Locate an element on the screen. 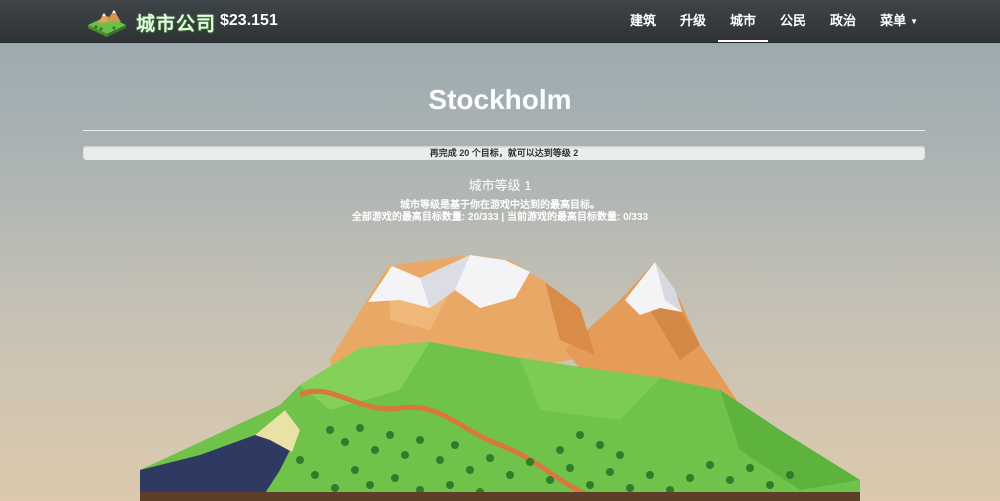 This screenshot has height=501, width=1000. nav-upgrades: 升级 is located at coordinates (693, 21).